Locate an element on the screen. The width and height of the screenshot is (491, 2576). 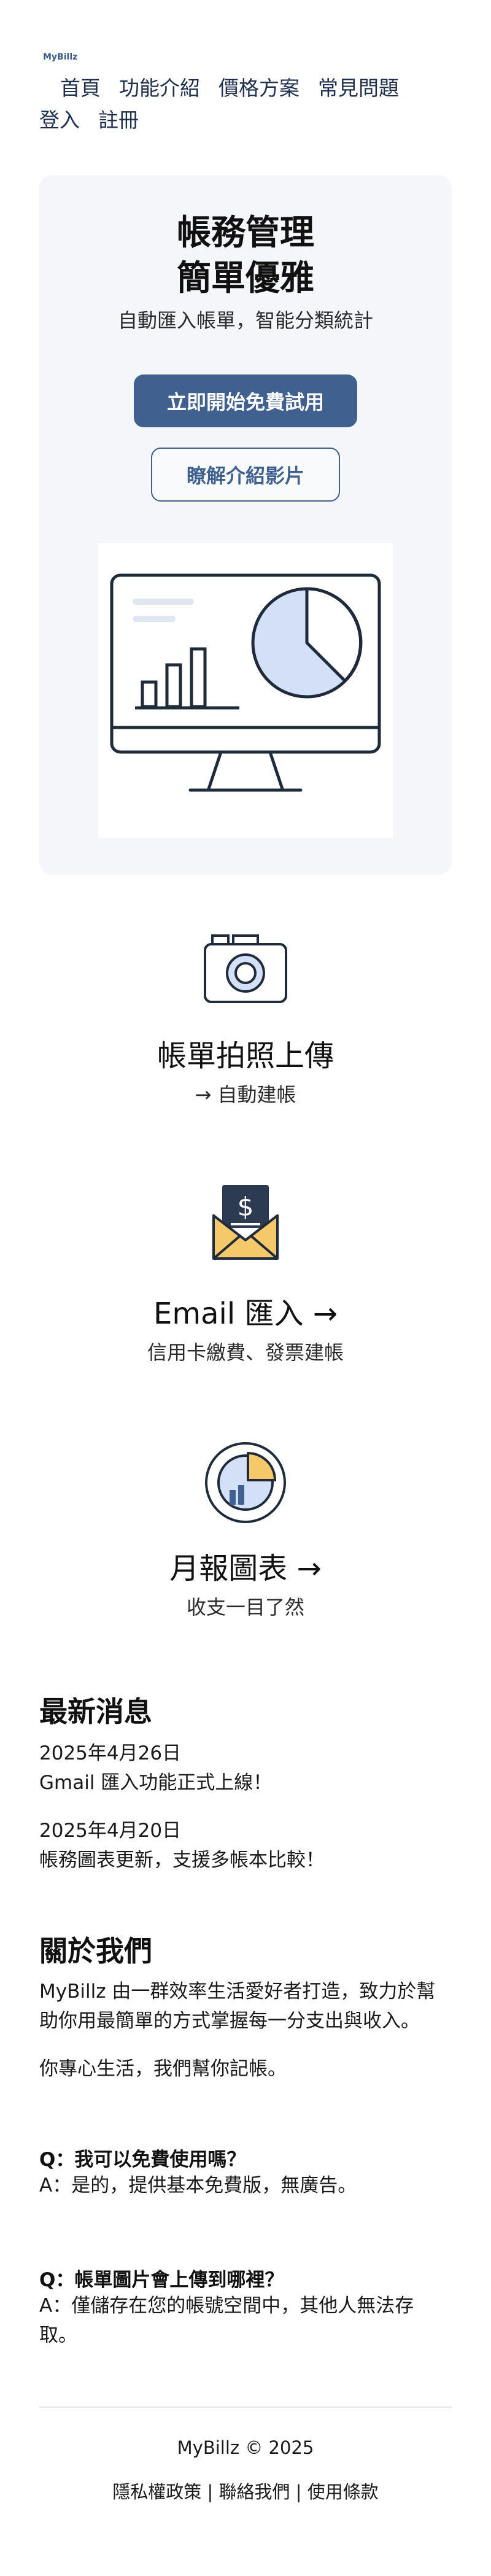
main-nav: 首頁 功能介紹 價格方案 常見問題登入 註冊 is located at coordinates (248, 104).